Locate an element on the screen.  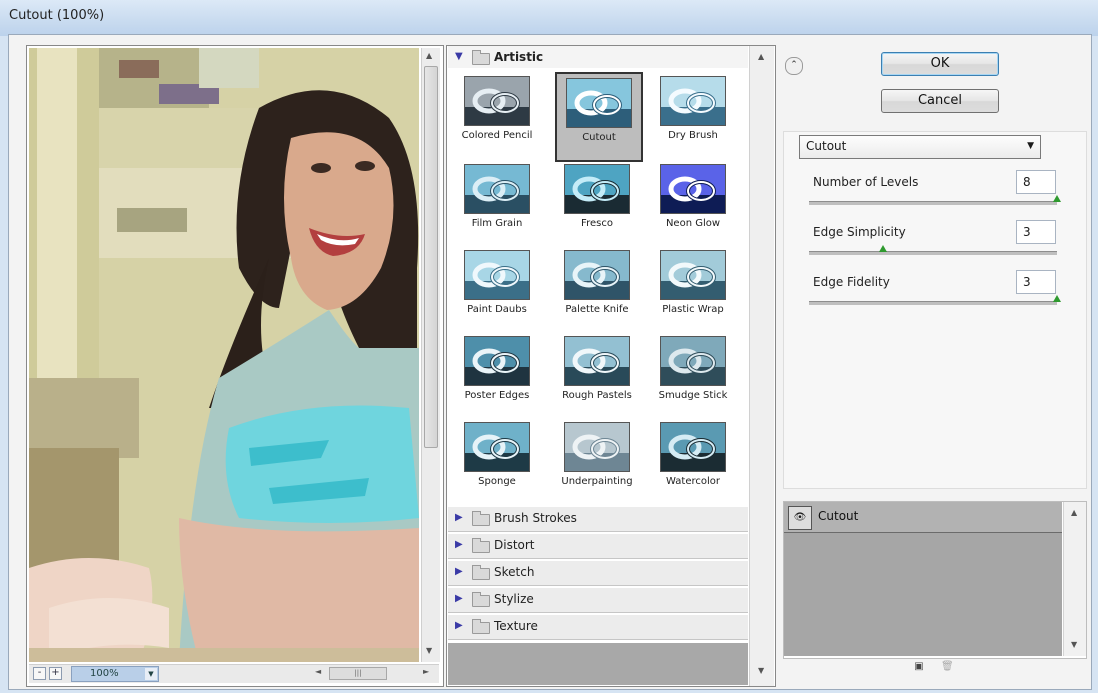
filter-thumb-label: Colored Pencil is located at coordinates (497, 135).